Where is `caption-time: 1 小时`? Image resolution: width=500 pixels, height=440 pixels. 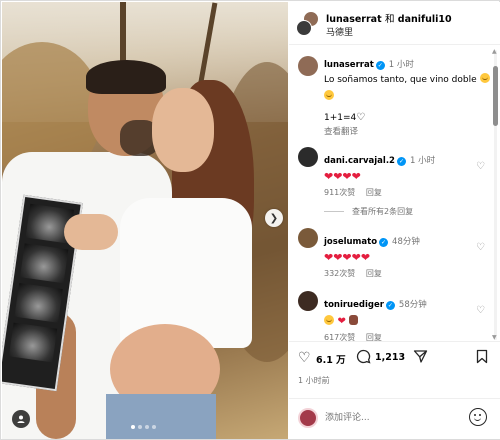
caption-time: 1 小时 is located at coordinates (401, 65).